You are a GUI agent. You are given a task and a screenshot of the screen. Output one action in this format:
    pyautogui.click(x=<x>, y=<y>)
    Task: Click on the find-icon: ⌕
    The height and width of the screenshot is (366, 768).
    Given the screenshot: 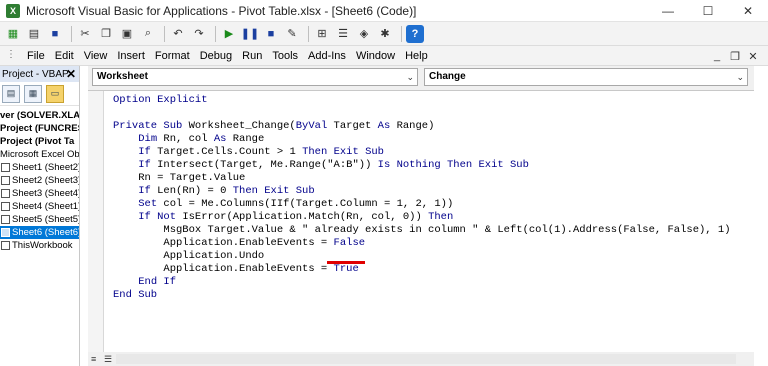 What is the action you would take?
    pyautogui.click(x=148, y=34)
    